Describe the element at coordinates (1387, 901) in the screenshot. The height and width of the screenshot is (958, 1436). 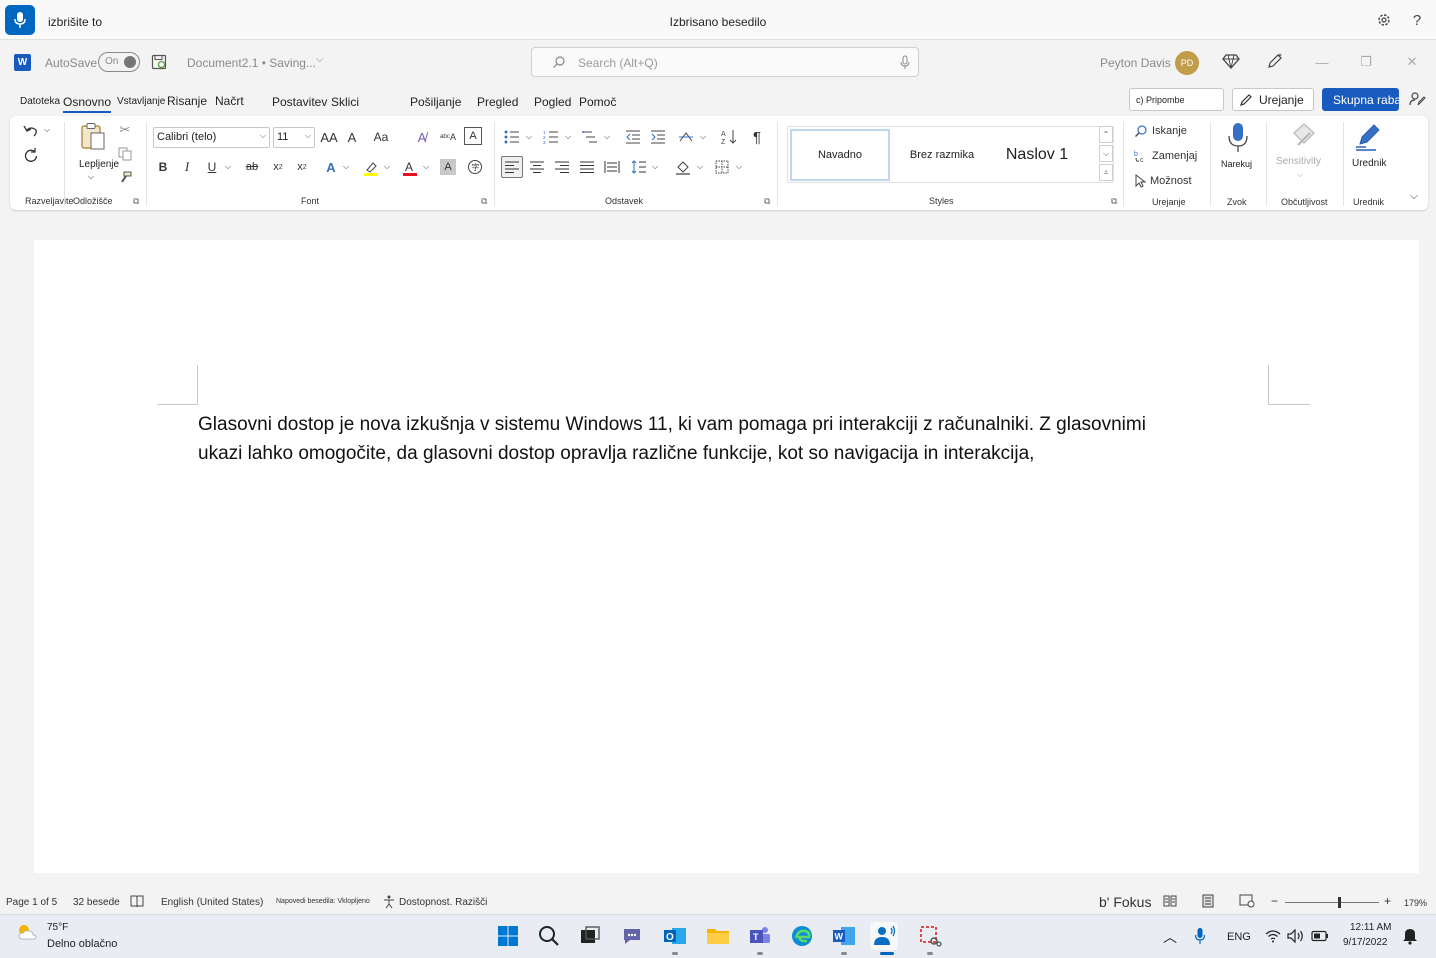
I see `zoom-in-button: +` at that location.